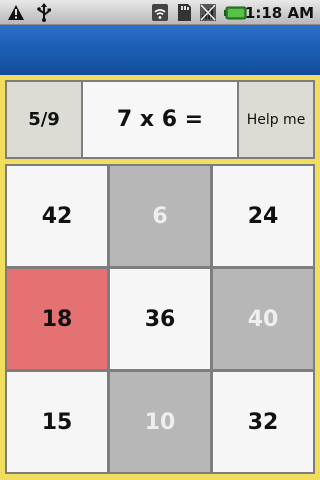 The image size is (320, 480). I want to click on progress-counter: 5/9, so click(44, 119).